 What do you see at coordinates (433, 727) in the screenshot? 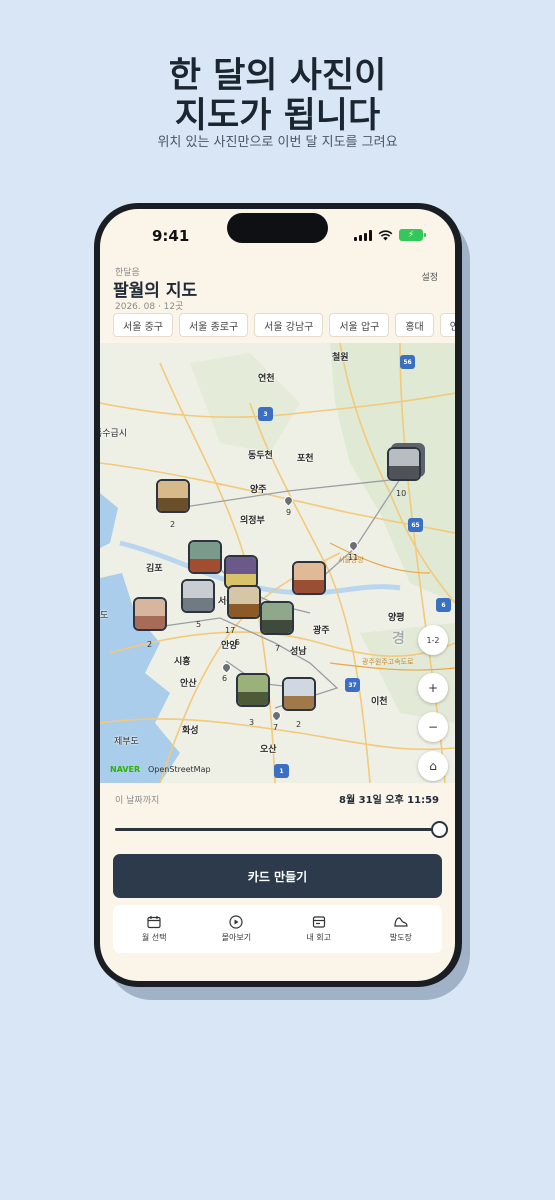
I see `zoom-out-button: −` at bounding box center [433, 727].